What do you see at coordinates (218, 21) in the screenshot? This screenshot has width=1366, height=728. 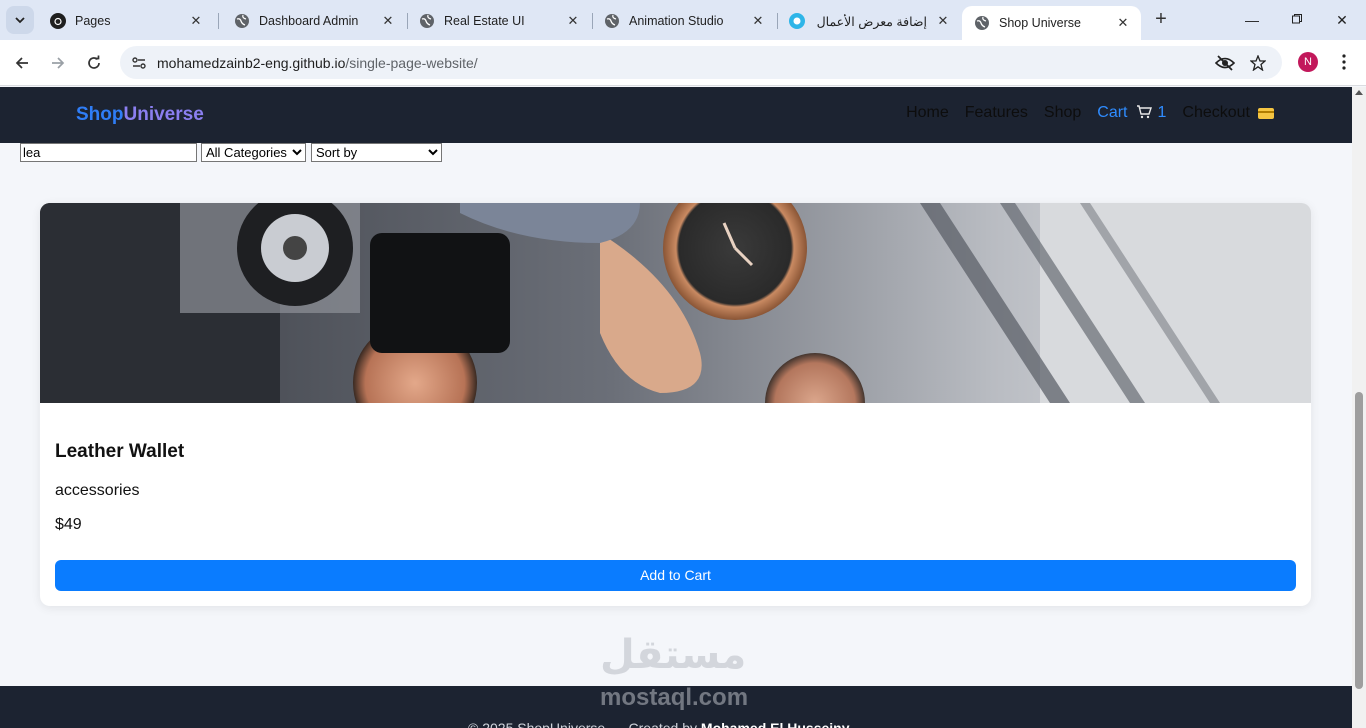 I see `tab-separator` at bounding box center [218, 21].